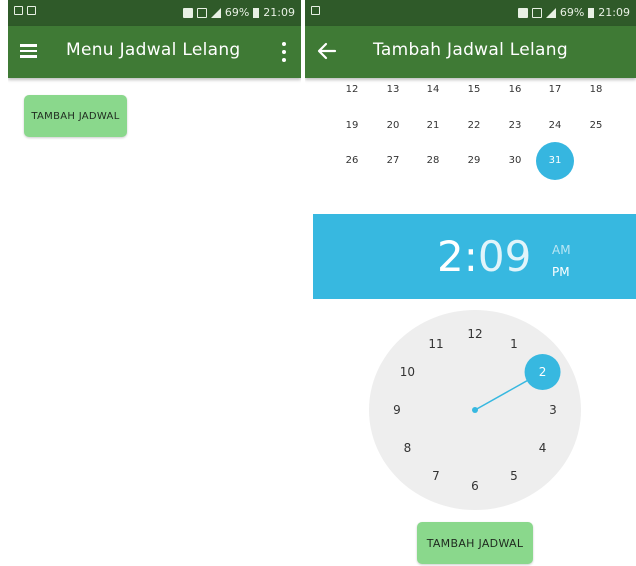 This screenshot has width=636, height=566. Describe the element at coordinates (436, 476) in the screenshot. I see `clock-hour-number: 7` at that location.